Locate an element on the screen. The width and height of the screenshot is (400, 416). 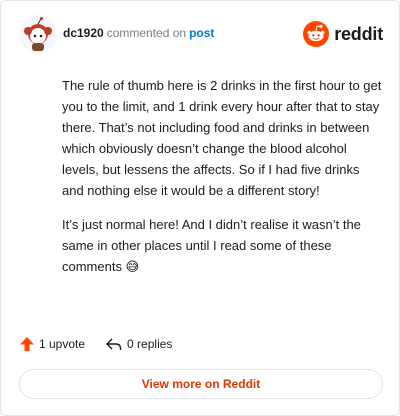
reply-stat: 0 replies is located at coordinates (138, 344).